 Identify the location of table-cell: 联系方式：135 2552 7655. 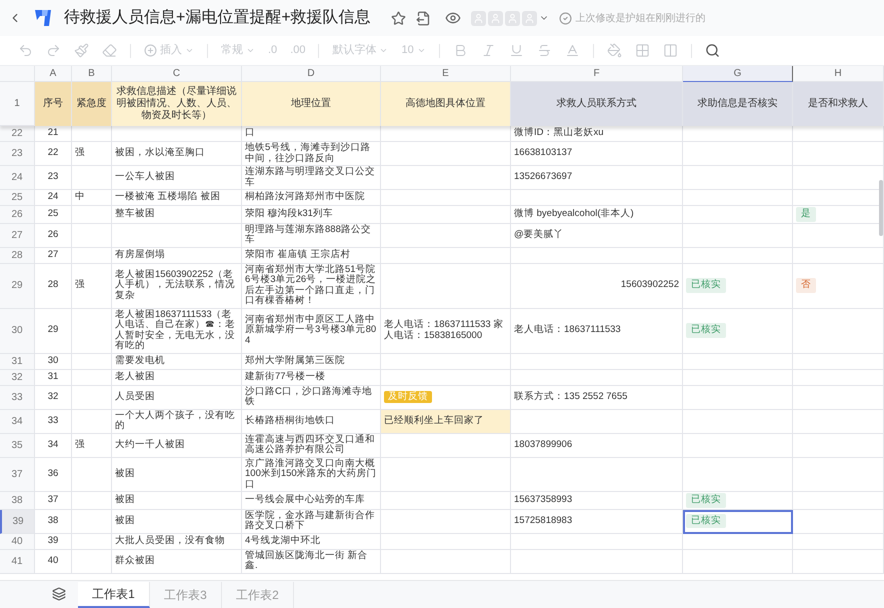
(597, 398).